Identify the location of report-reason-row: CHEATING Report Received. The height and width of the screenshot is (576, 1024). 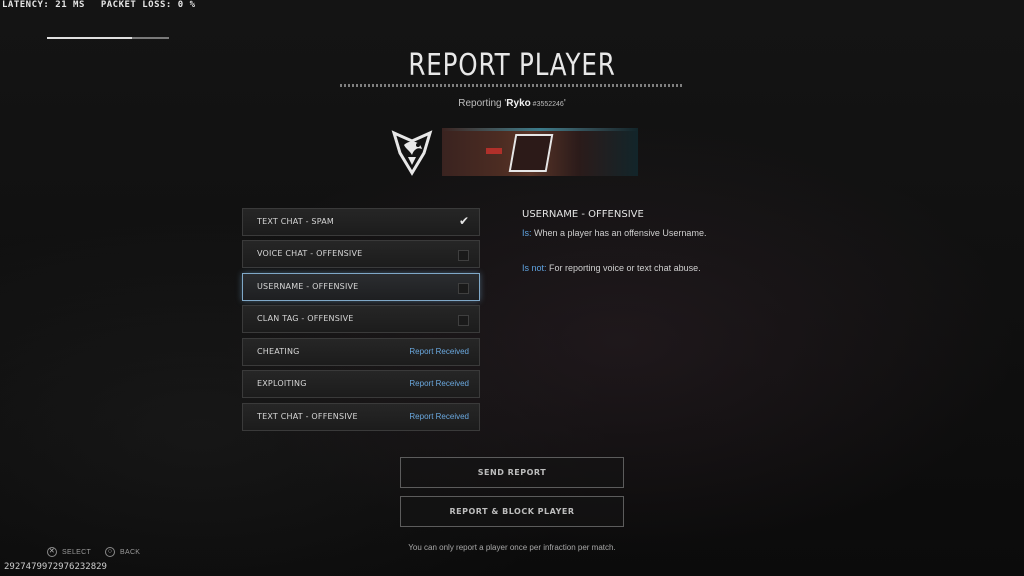
(361, 352).